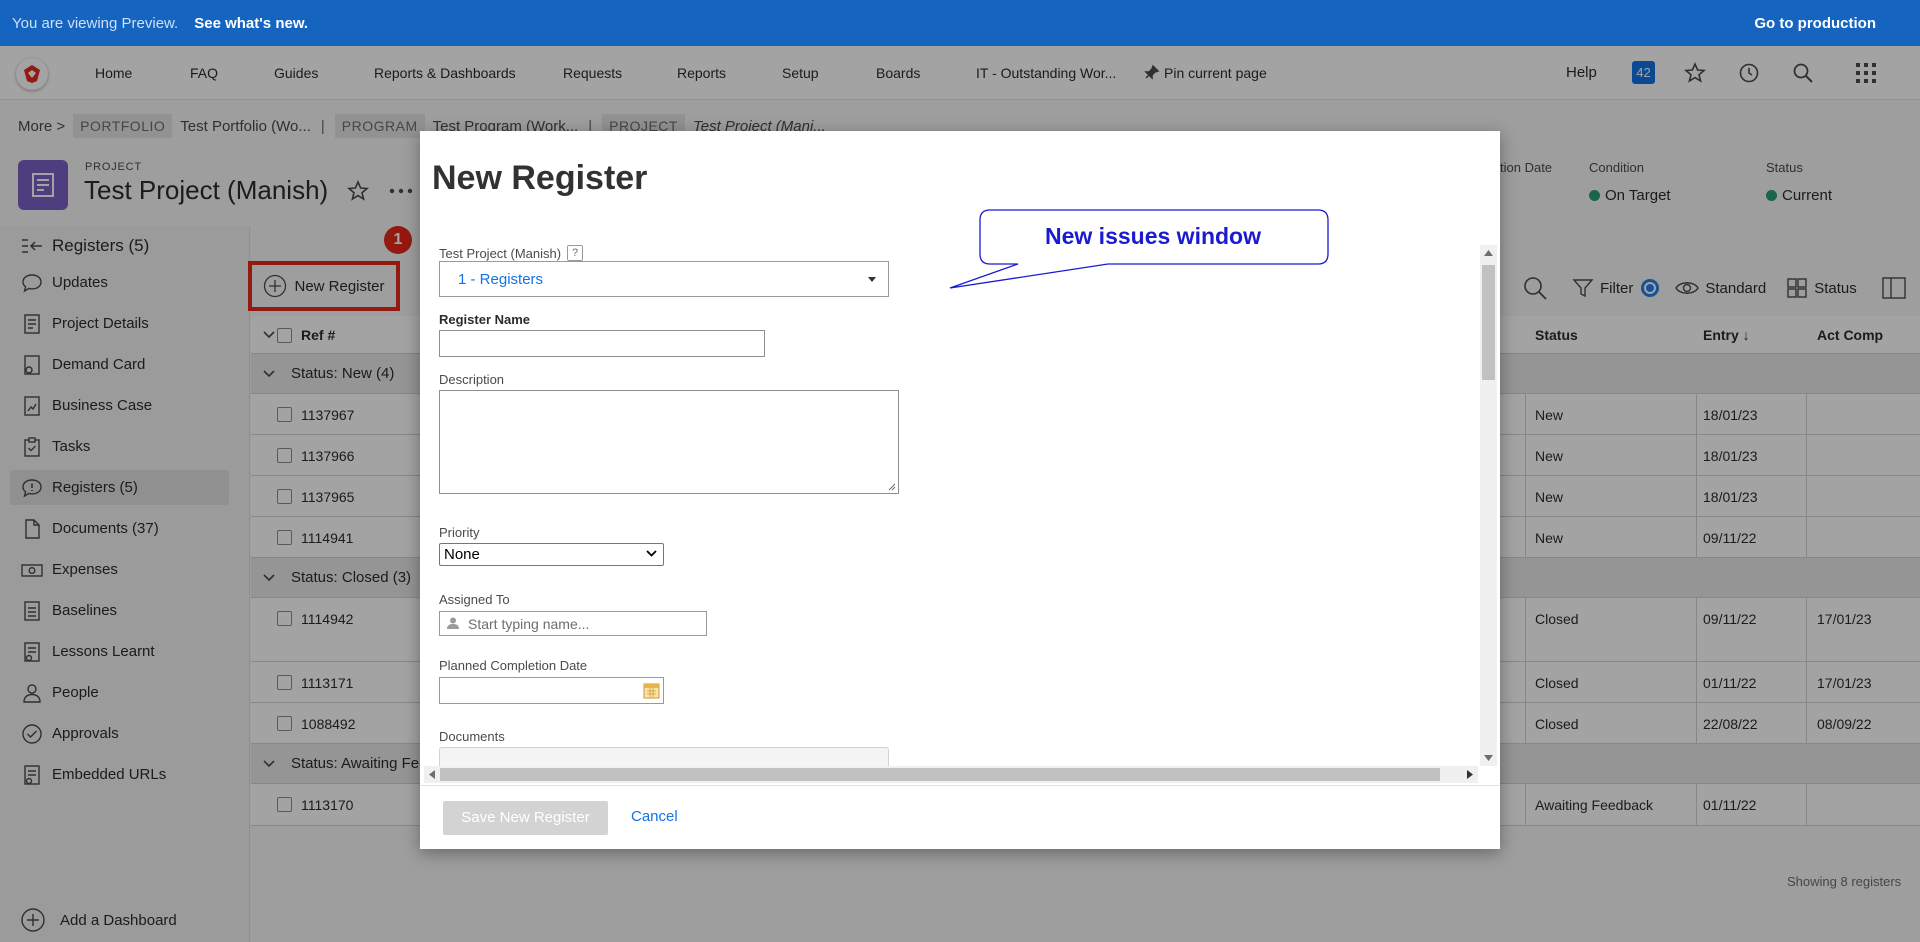 The height and width of the screenshot is (942, 1920). I want to click on save-new-register-button: Save New Register, so click(525, 818).